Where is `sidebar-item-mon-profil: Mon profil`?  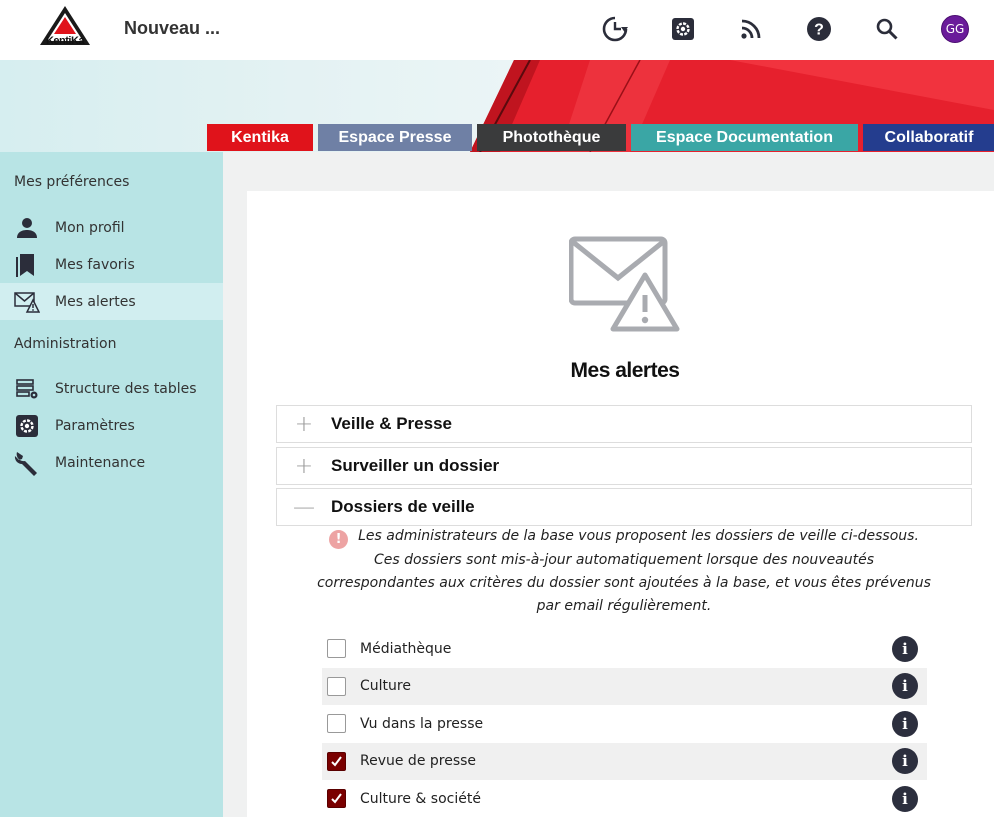 sidebar-item-mon-profil: Mon profil is located at coordinates (111, 227).